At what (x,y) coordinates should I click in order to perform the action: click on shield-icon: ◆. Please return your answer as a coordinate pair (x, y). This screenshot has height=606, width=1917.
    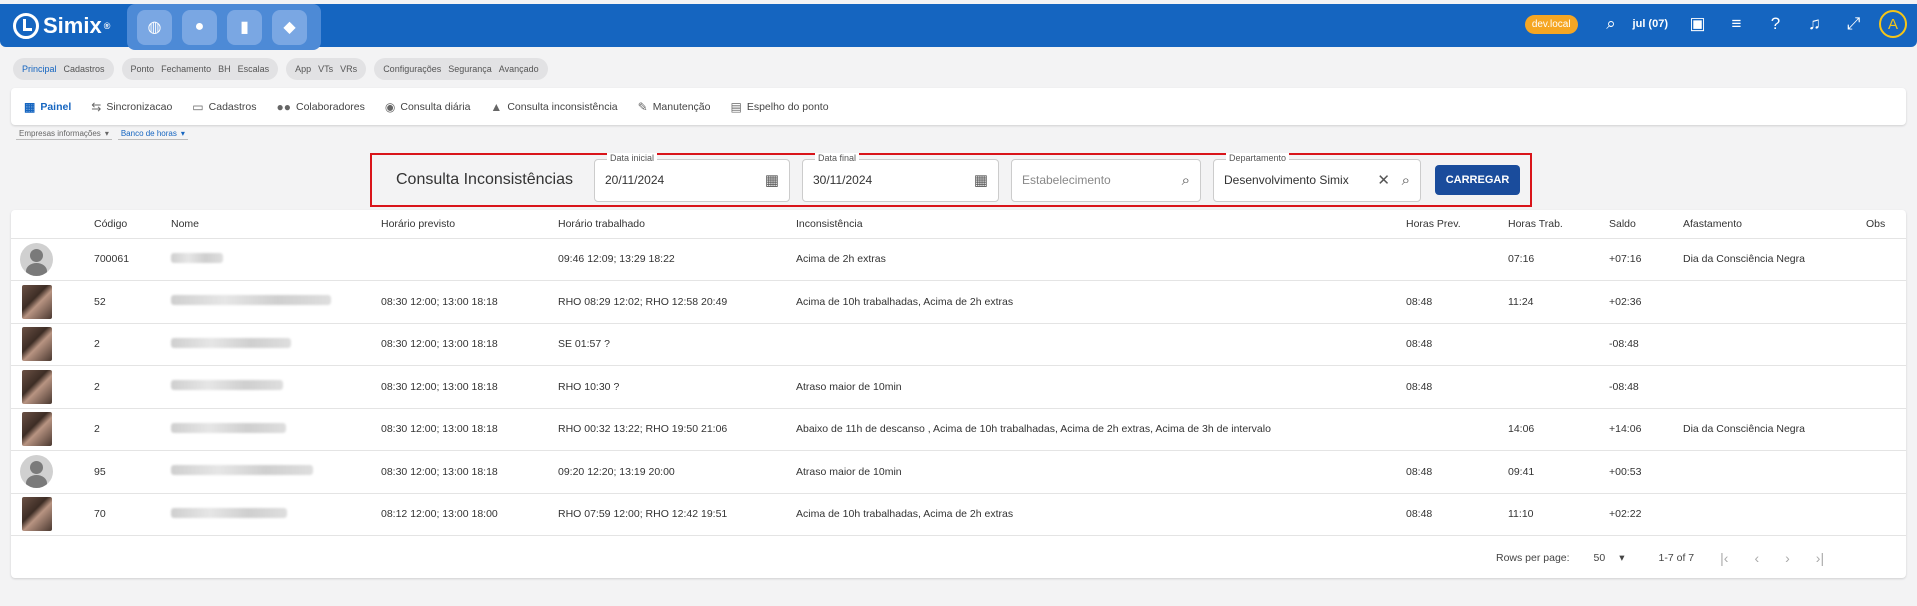
    Looking at the image, I should click on (289, 27).